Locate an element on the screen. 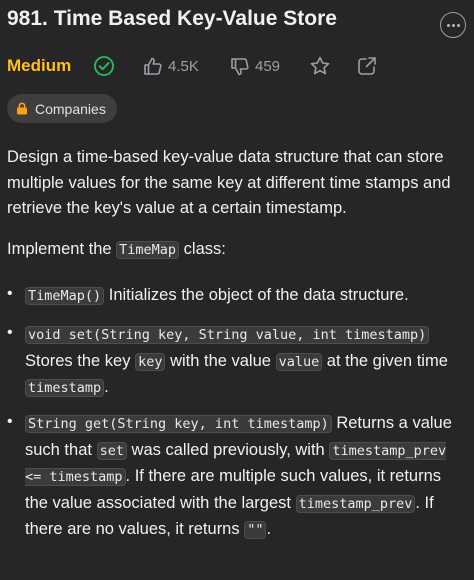 This screenshot has width=474, height=580. lock-icon is located at coordinates (22, 108).